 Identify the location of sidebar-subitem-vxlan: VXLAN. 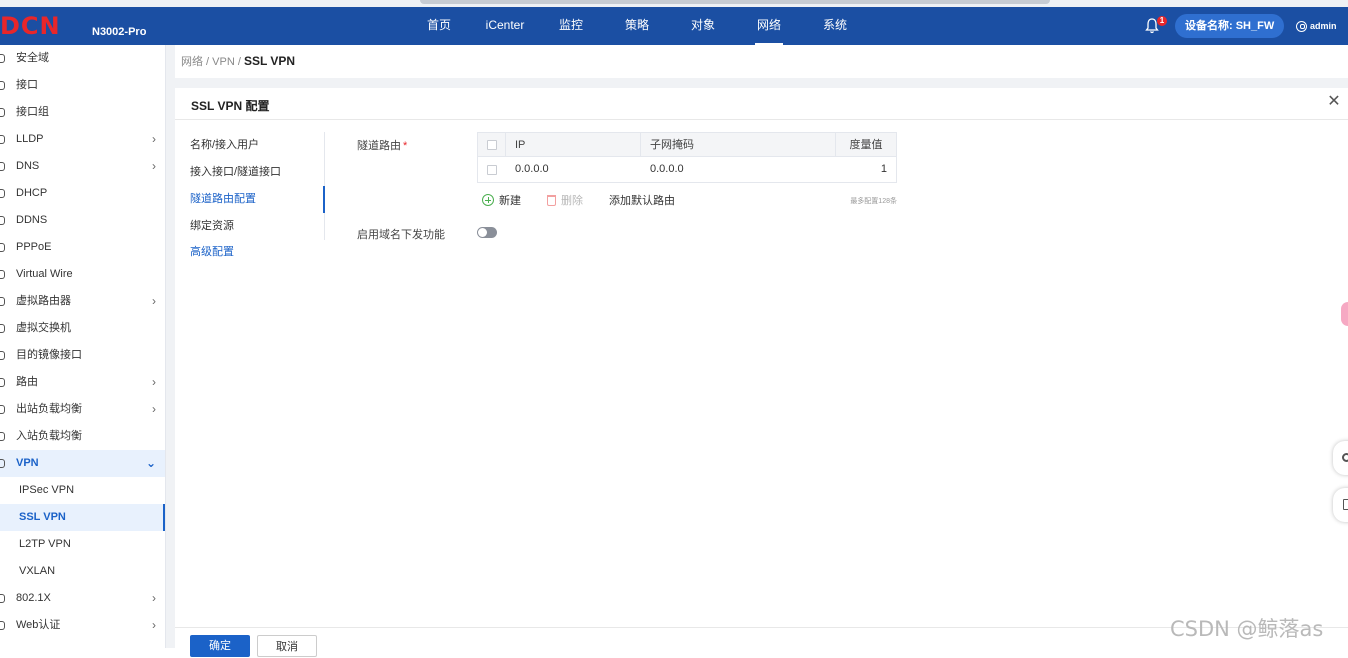
(82, 571).